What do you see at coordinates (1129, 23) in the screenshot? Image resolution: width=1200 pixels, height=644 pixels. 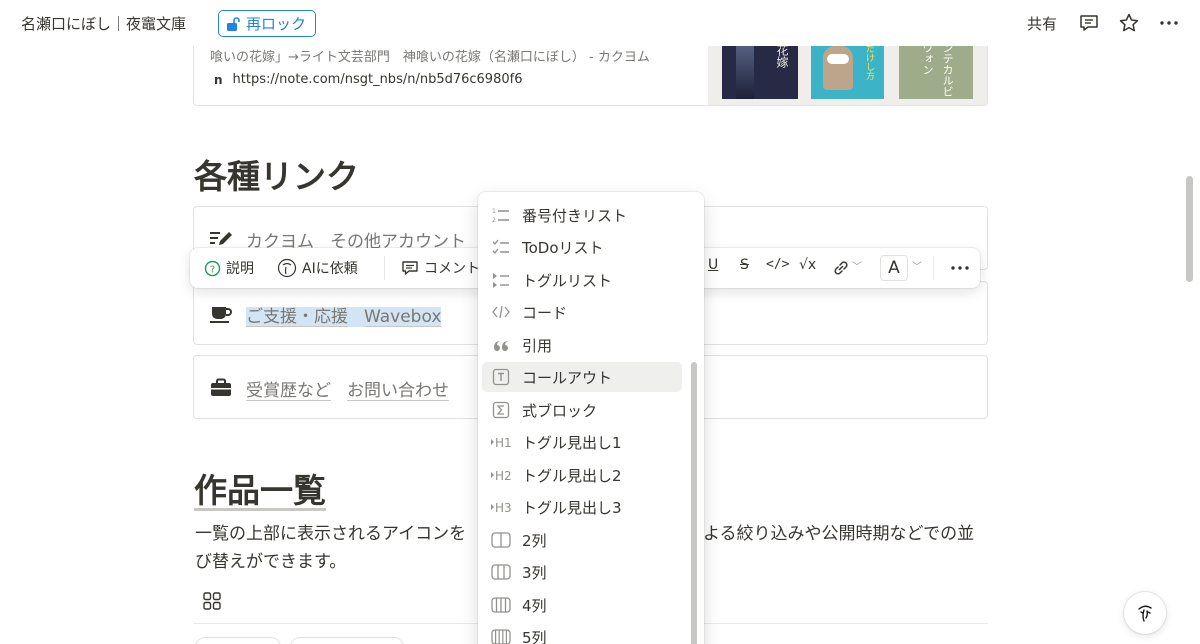 I see `star-icon` at bounding box center [1129, 23].